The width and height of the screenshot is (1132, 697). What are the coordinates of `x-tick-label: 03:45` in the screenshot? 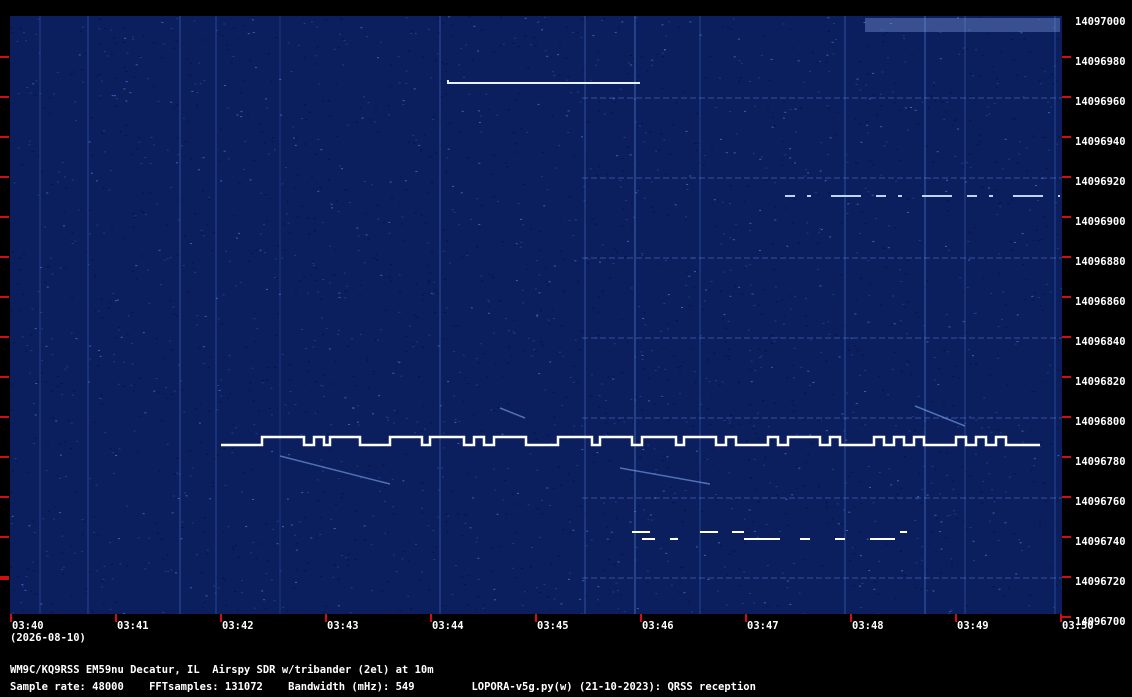 It's located at (553, 626).